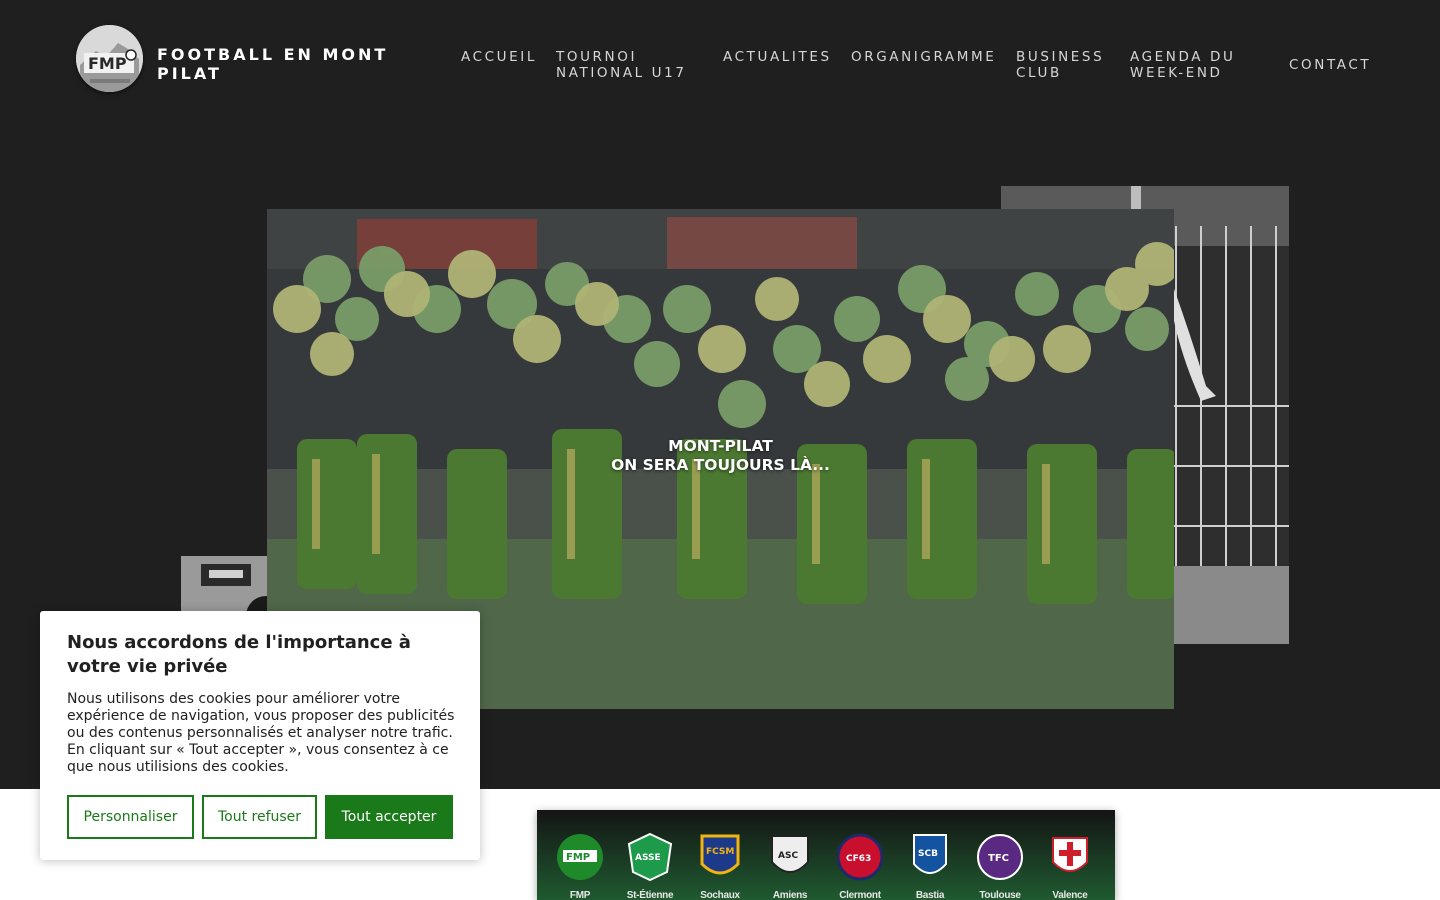 The width and height of the screenshot is (1440, 900). I want to click on nav-agenda-du-week-end: AGENDA DU WEEK-END, so click(1190, 65).